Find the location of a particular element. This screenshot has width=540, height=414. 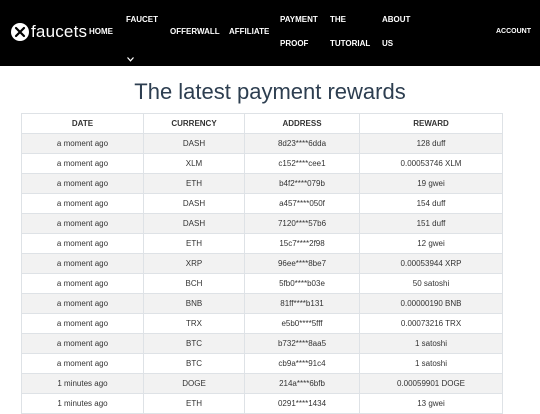

reward-cell: 154 duff is located at coordinates (431, 203).